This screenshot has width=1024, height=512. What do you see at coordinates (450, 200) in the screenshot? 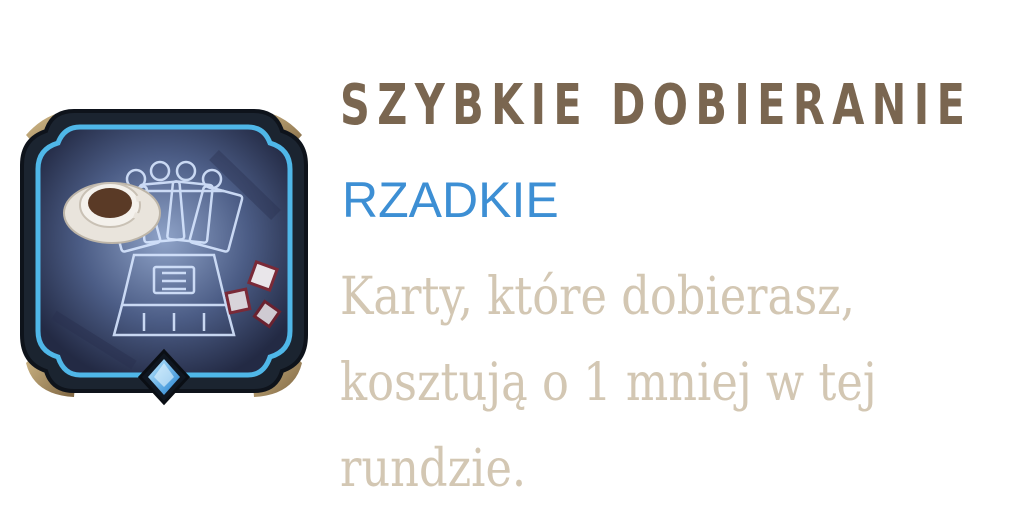
I see `rarity-label: RZADKIE` at bounding box center [450, 200].